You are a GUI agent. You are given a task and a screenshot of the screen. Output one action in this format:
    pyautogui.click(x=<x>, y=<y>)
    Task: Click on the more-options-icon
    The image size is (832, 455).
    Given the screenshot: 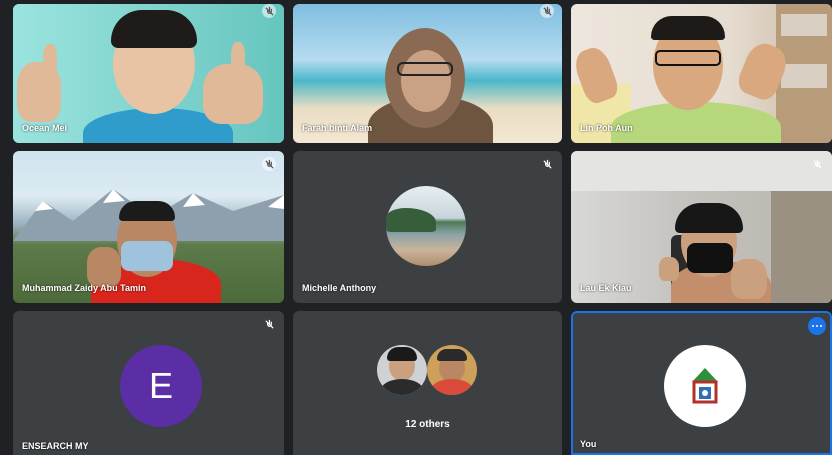 What is the action you would take?
    pyautogui.click(x=817, y=326)
    